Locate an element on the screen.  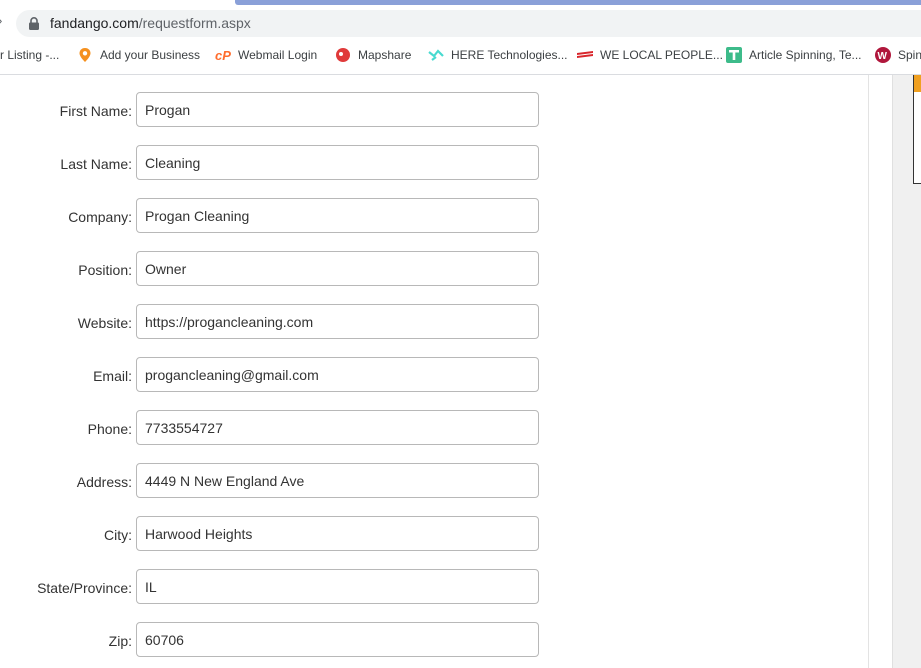
field-row-email: Email: is located at coordinates (280, 376).